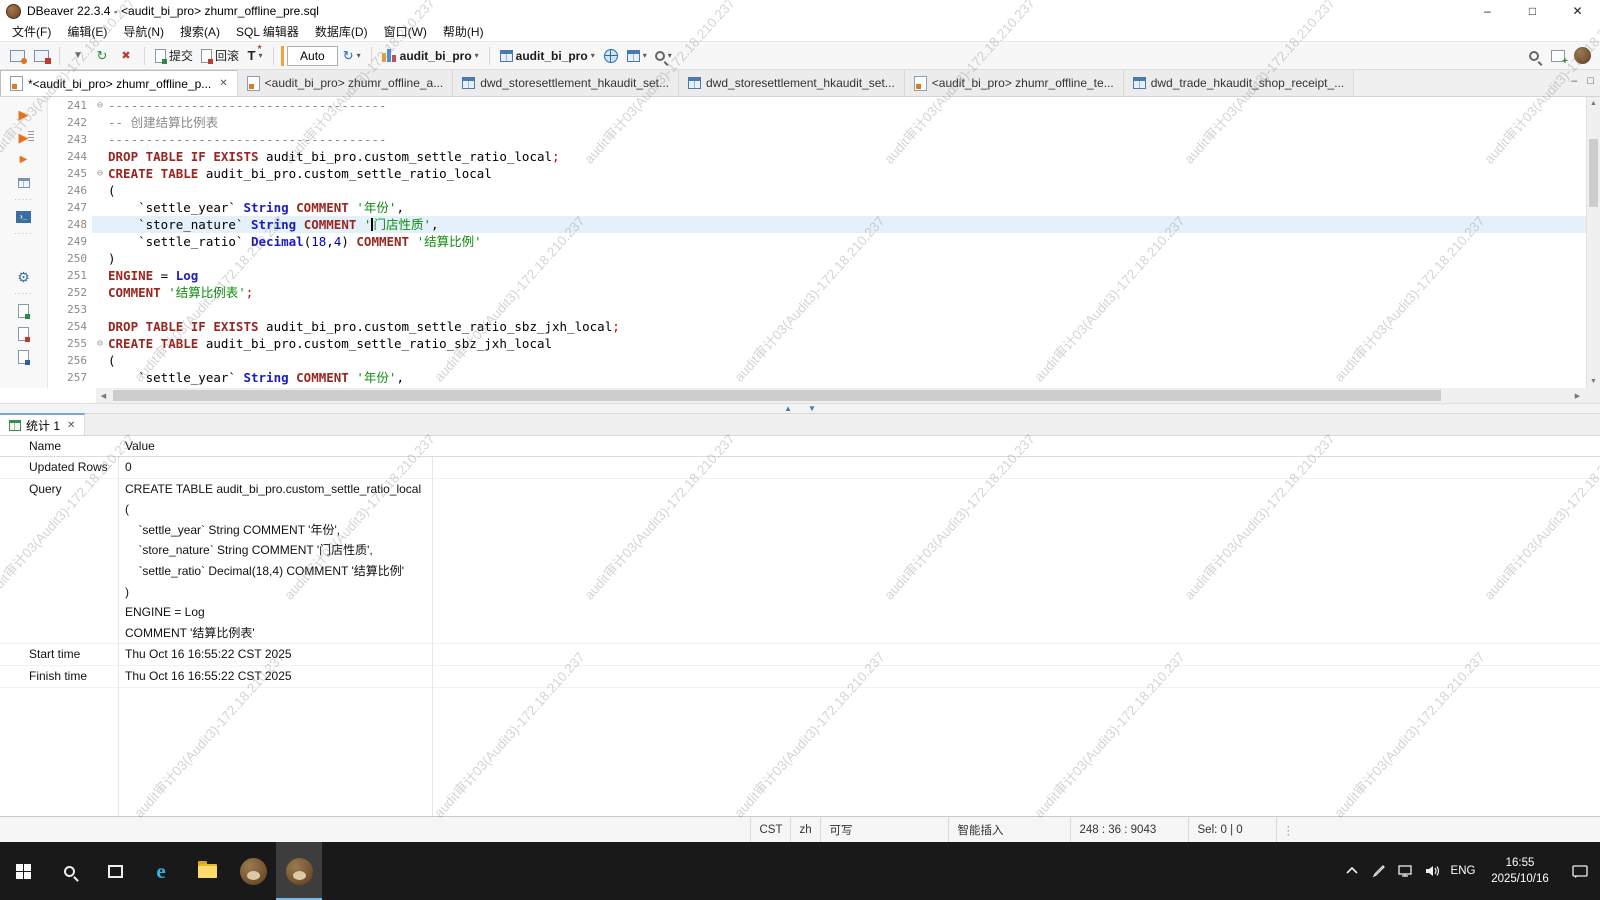 The width and height of the screenshot is (1600, 900). I want to click on code-line: 252 COMMENT '结算比例表';, so click(817, 292).